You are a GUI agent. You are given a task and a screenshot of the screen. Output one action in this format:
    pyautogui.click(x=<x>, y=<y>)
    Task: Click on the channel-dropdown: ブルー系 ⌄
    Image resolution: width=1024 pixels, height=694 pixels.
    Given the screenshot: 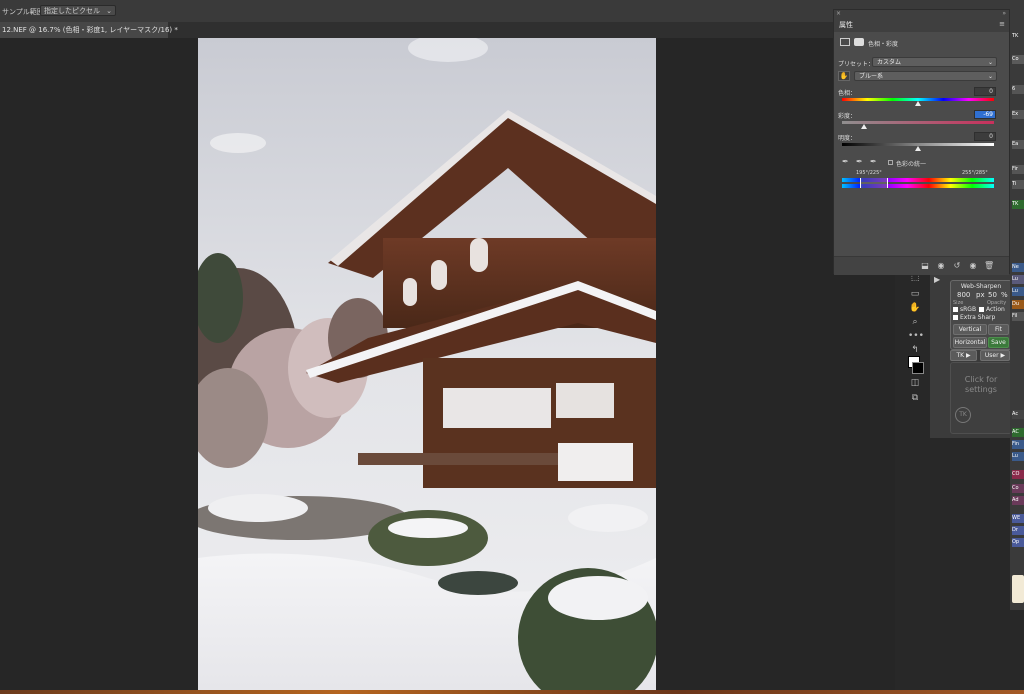 What is the action you would take?
    pyautogui.click(x=925, y=76)
    